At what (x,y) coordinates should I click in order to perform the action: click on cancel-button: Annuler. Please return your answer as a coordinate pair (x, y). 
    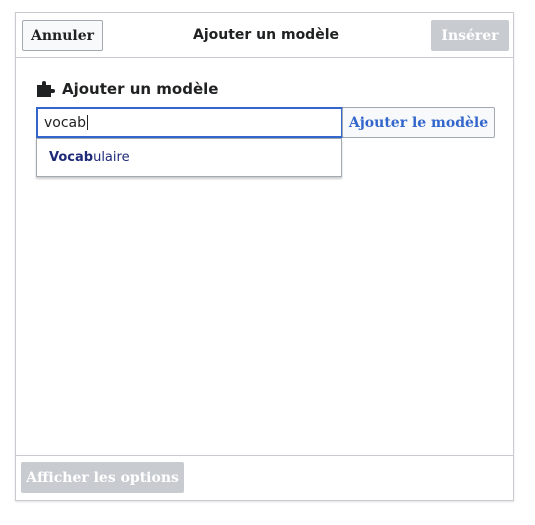
    Looking at the image, I should click on (62, 35).